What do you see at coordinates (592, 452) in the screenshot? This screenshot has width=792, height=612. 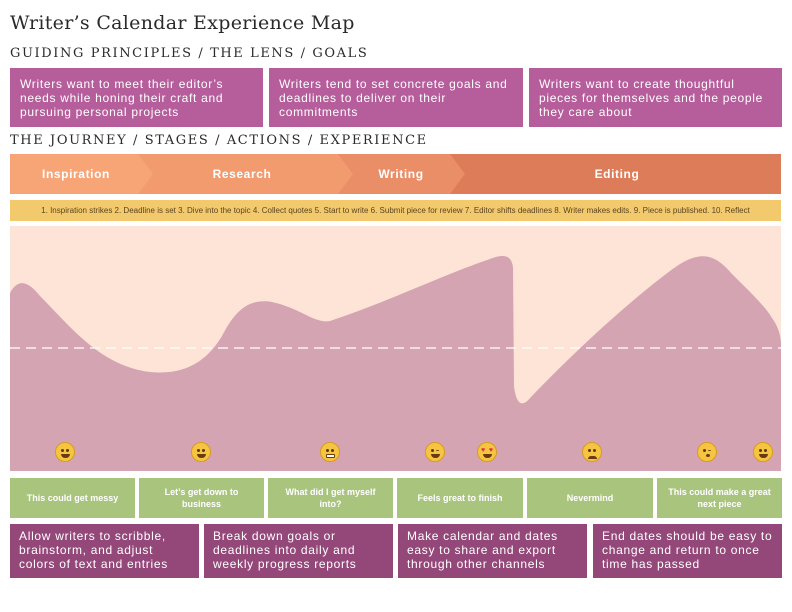 I see `sweat-face-icon` at bounding box center [592, 452].